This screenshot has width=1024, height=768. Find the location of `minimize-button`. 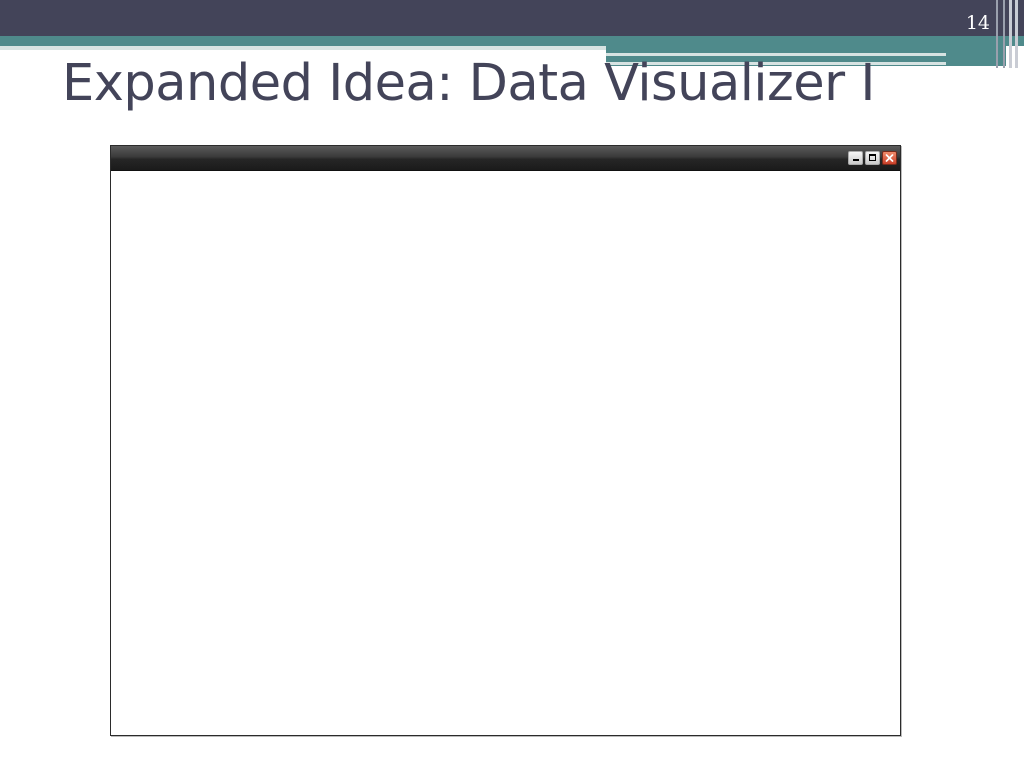

minimize-button is located at coordinates (855, 158).